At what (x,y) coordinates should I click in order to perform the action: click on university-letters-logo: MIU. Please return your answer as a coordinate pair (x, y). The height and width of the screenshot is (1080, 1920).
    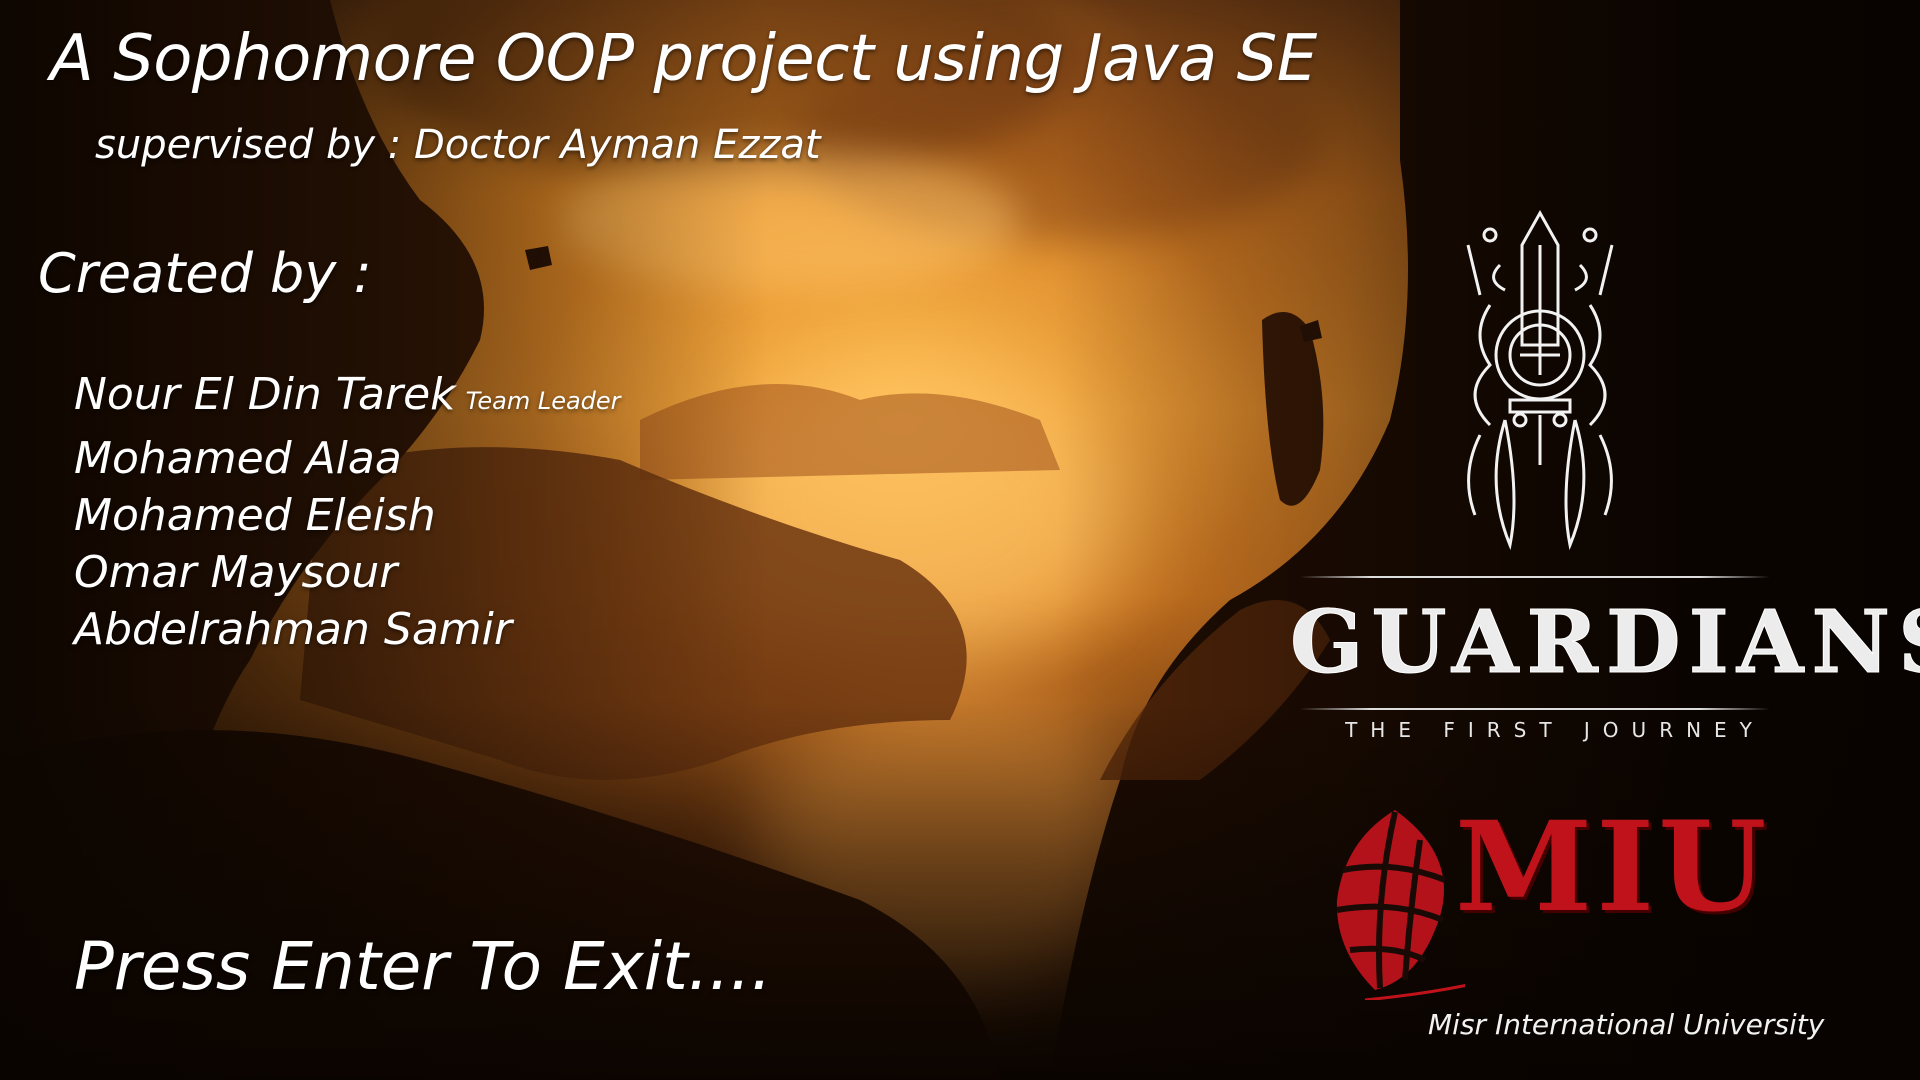
    Looking at the image, I should click on (1613, 867).